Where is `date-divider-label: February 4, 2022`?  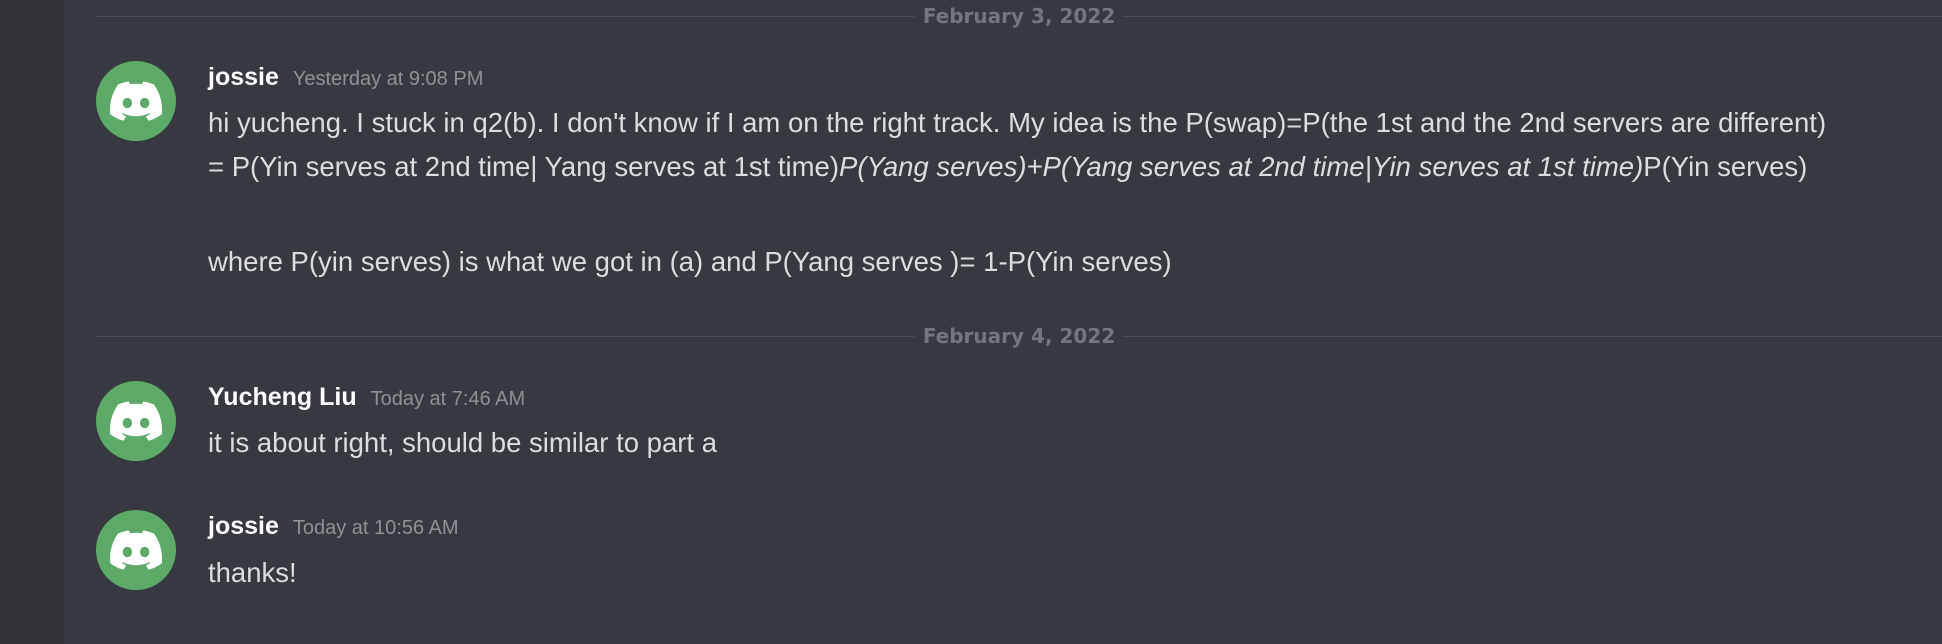 date-divider-label: February 4, 2022 is located at coordinates (1019, 336).